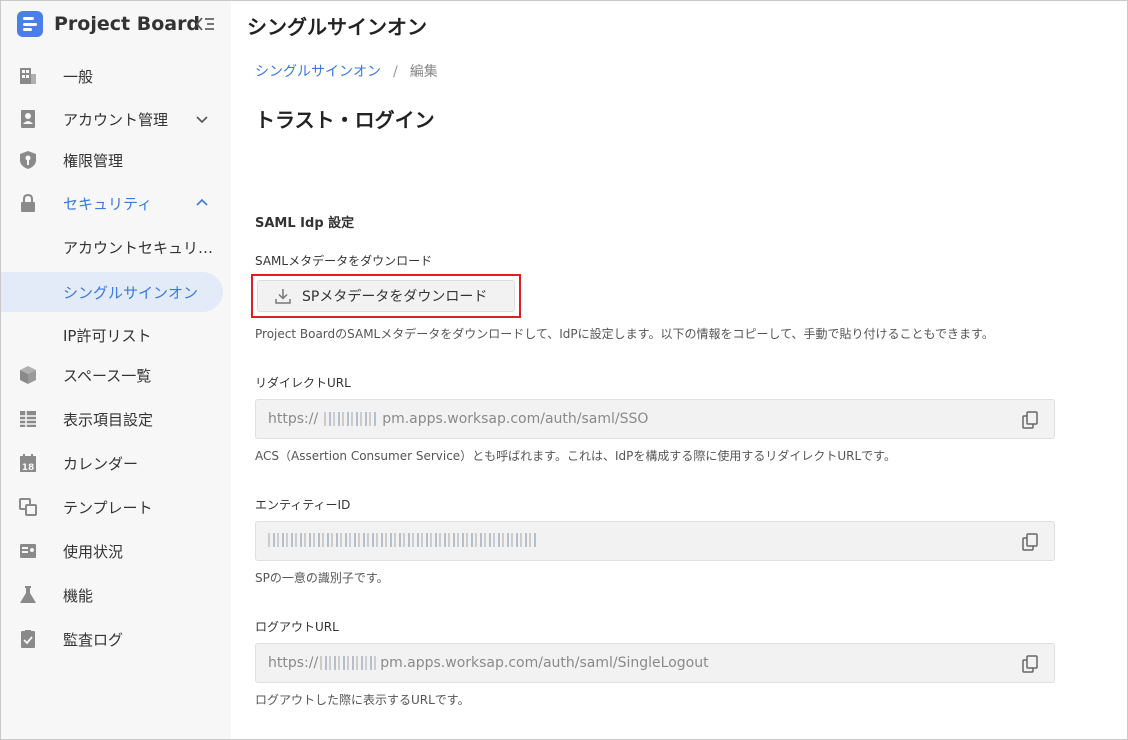 This screenshot has height=740, width=1128. What do you see at coordinates (293, 663) in the screenshot?
I see `logout-url-prefix: https://` at bounding box center [293, 663].